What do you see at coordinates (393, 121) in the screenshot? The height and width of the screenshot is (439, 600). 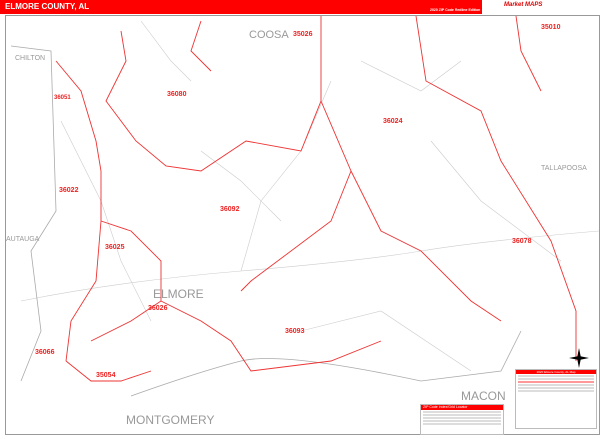 I see `zip-label: 36024` at bounding box center [393, 121].